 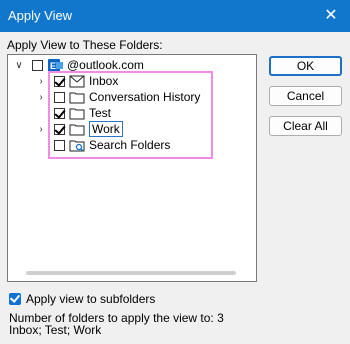 I want to click on svg-text: E, so click(x=53, y=66).